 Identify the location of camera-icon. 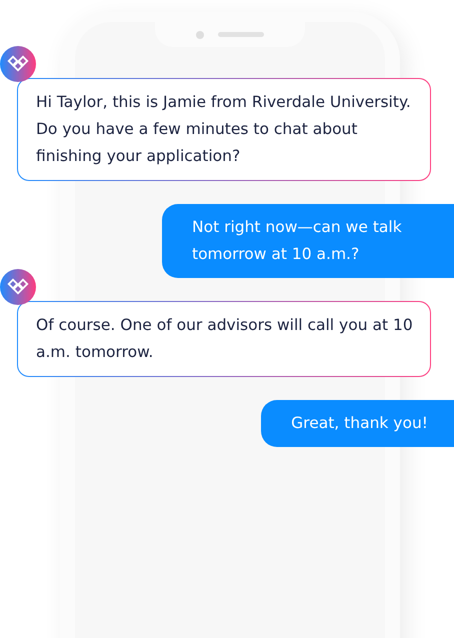
(200, 34).